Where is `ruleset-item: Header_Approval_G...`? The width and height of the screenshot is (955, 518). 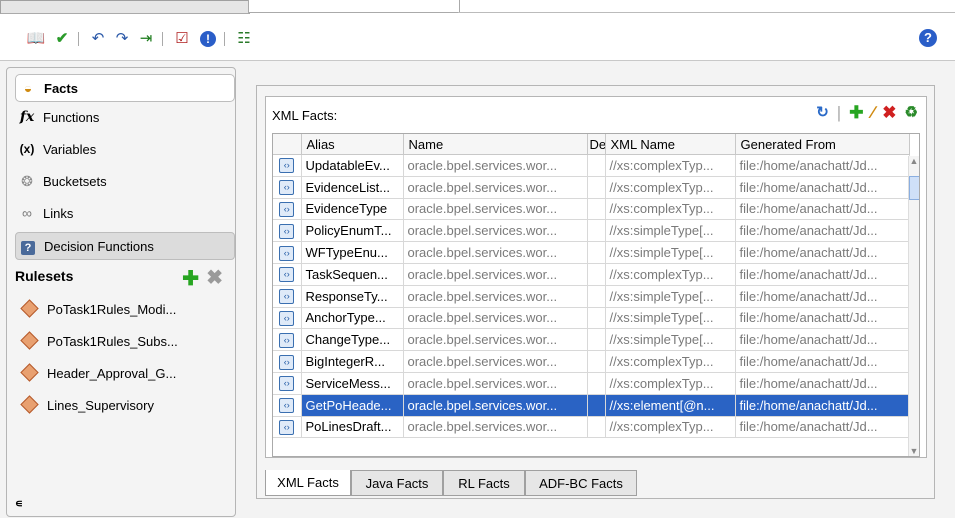
ruleset-item: Header_Approval_G... is located at coordinates (124, 373).